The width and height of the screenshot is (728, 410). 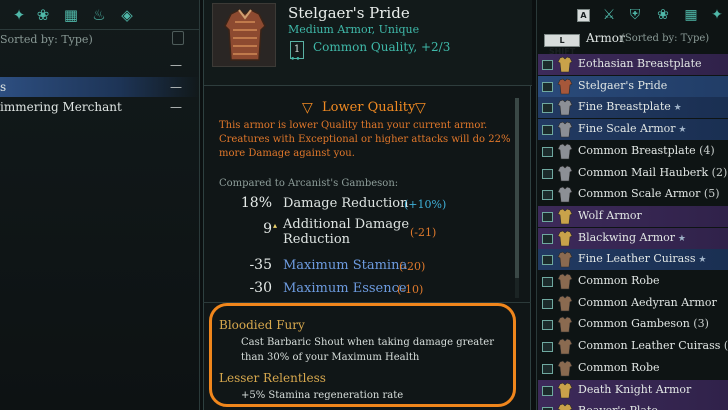 What do you see at coordinates (633, 390) in the screenshot?
I see `inventory-item: Death Knight Armor` at bounding box center [633, 390].